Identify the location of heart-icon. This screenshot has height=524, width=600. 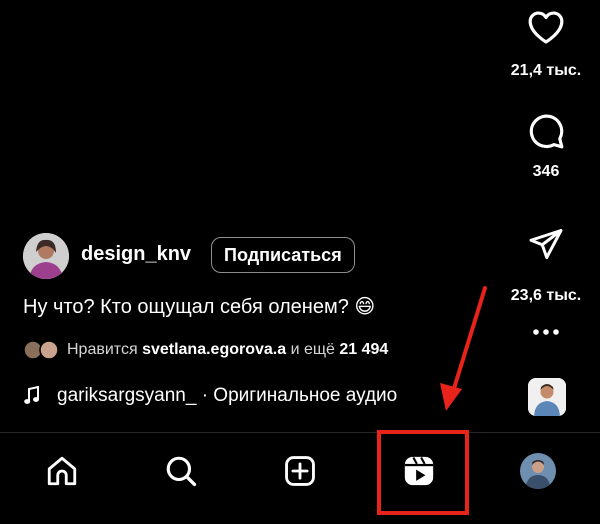
(546, 27).